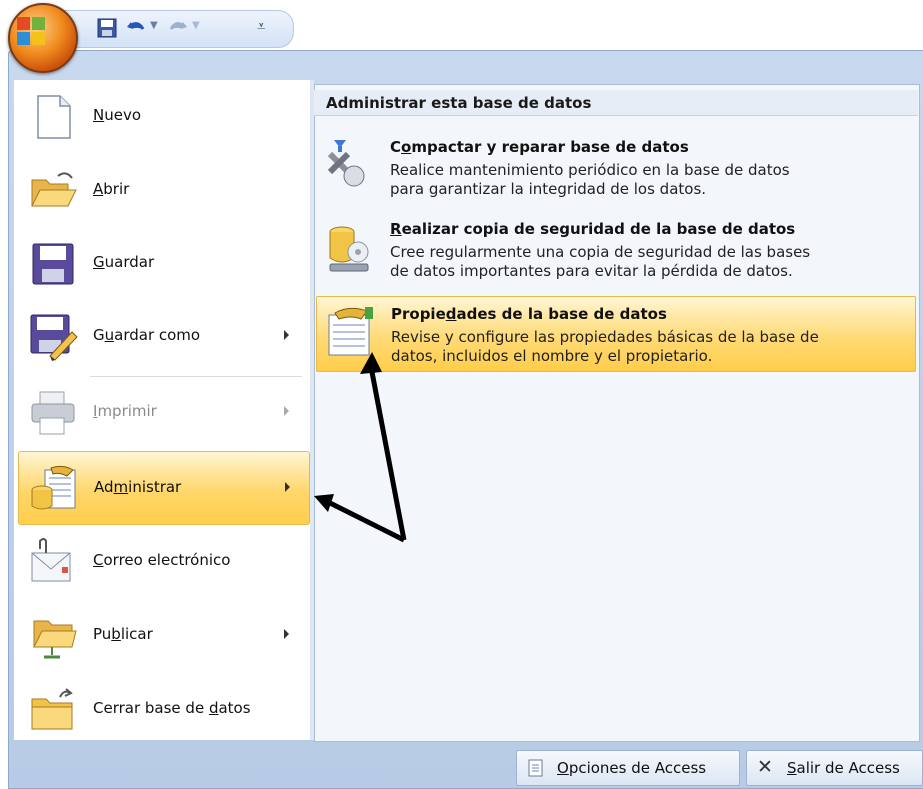 This screenshot has height=789, width=923. What do you see at coordinates (163, 412) in the screenshot?
I see `menu-item-imprimir: Imprimir` at bounding box center [163, 412].